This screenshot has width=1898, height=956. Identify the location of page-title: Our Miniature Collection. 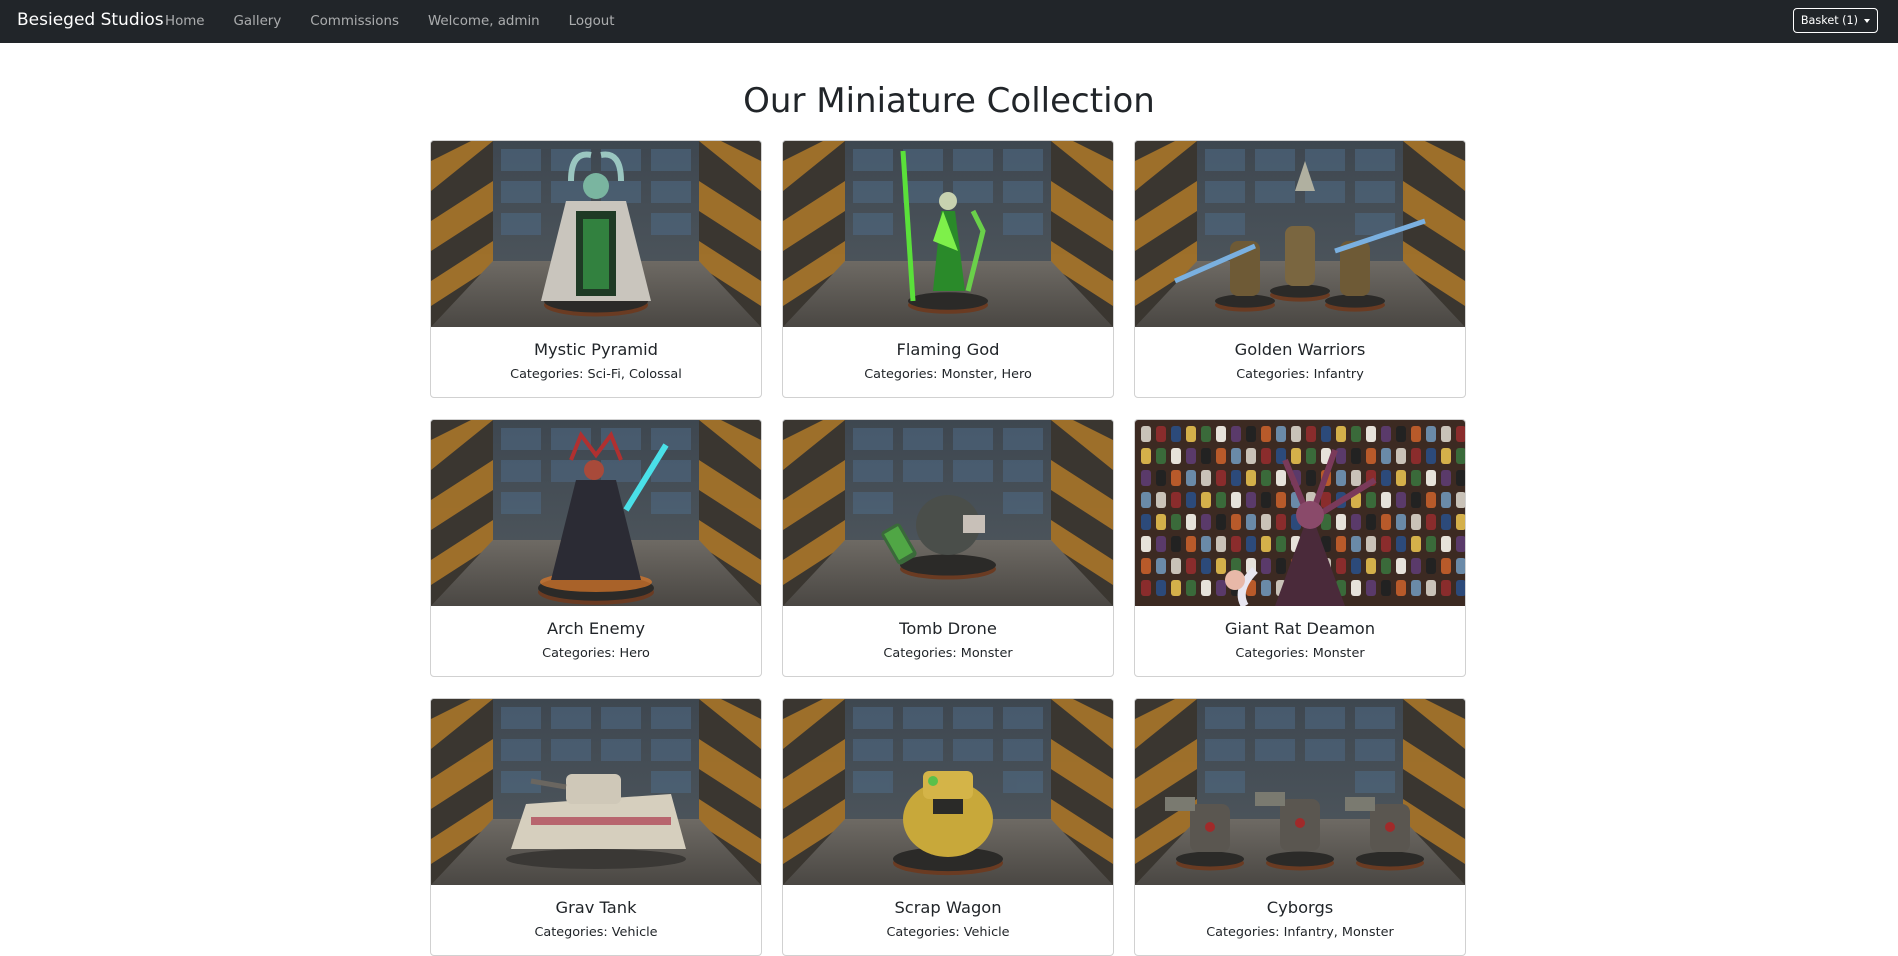
(949, 101).